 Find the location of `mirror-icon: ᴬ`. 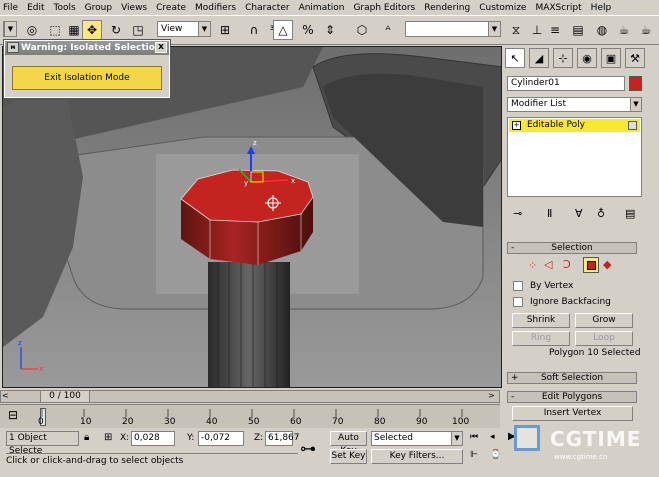

mirror-icon: ᴬ is located at coordinates (388, 30).